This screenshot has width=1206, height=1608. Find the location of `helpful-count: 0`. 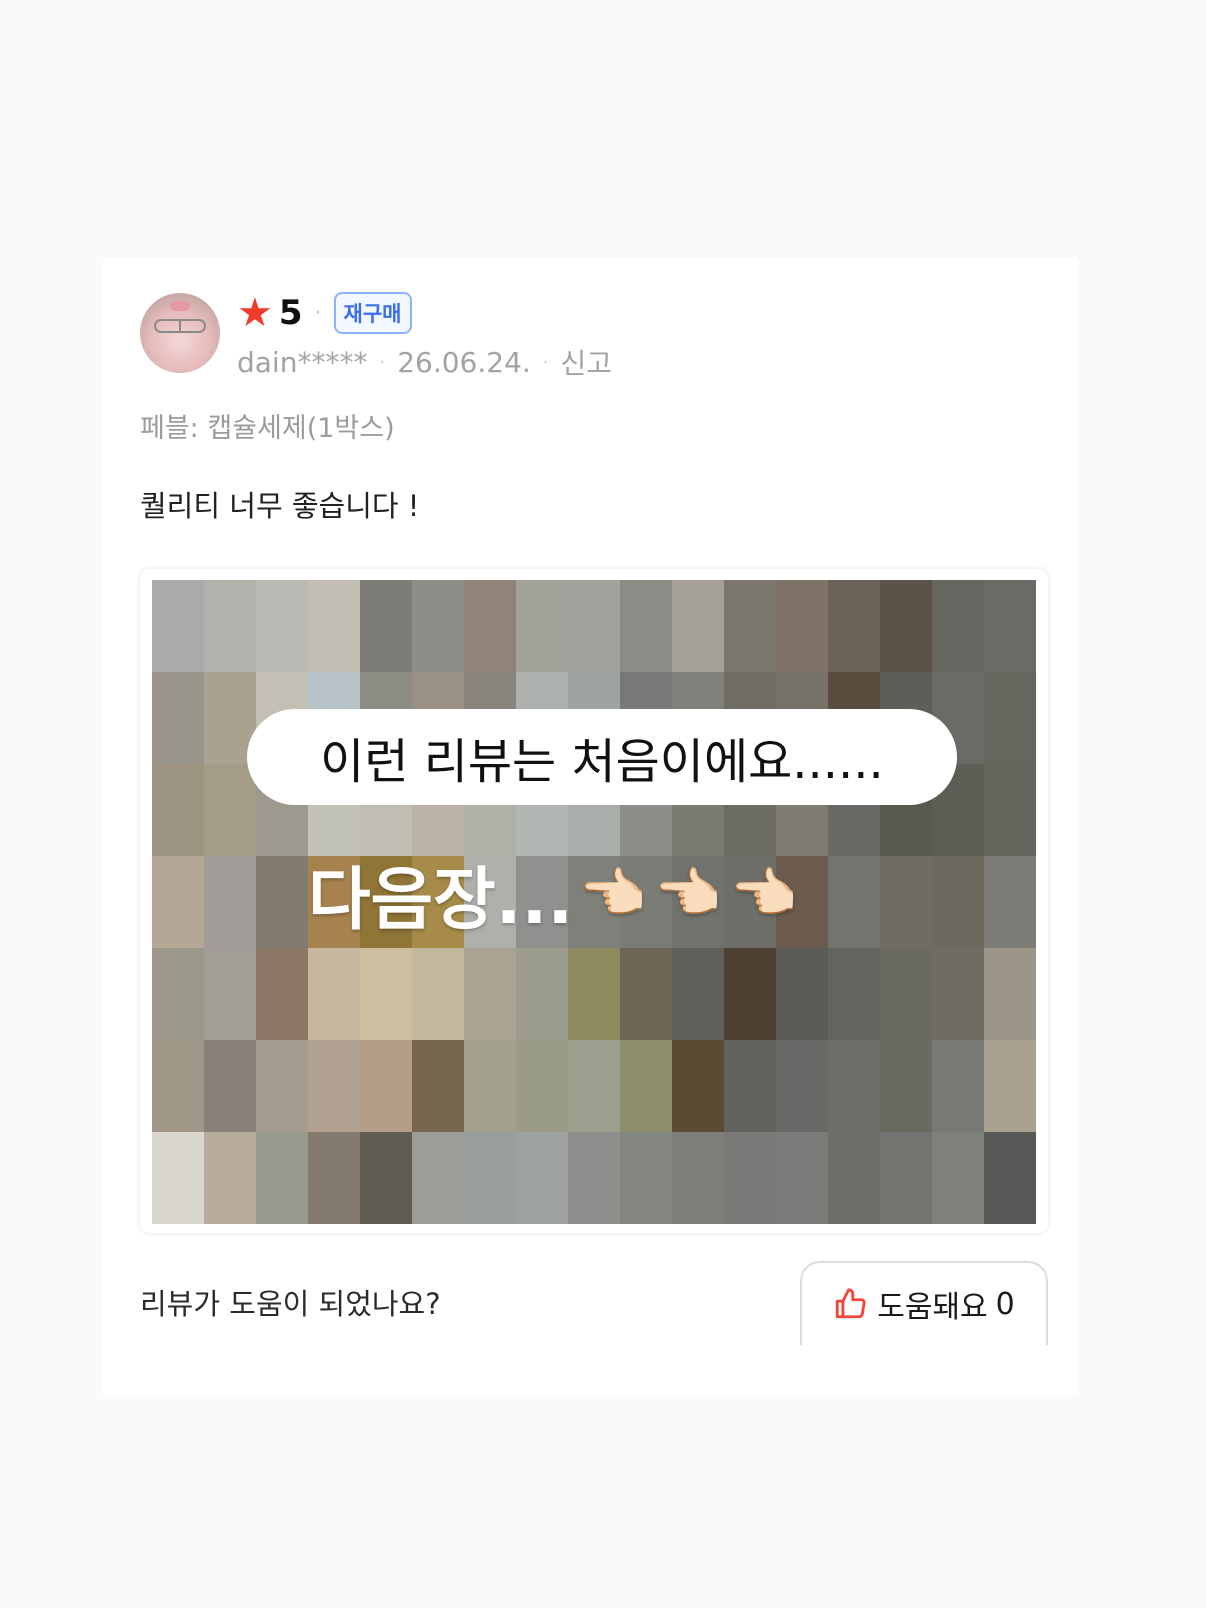

helpful-count: 0 is located at coordinates (1005, 1304).